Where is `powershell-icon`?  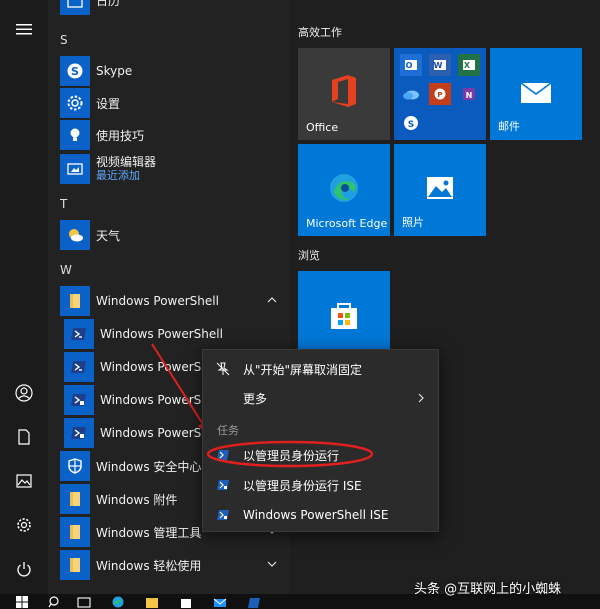
powershell-icon is located at coordinates (79, 367).